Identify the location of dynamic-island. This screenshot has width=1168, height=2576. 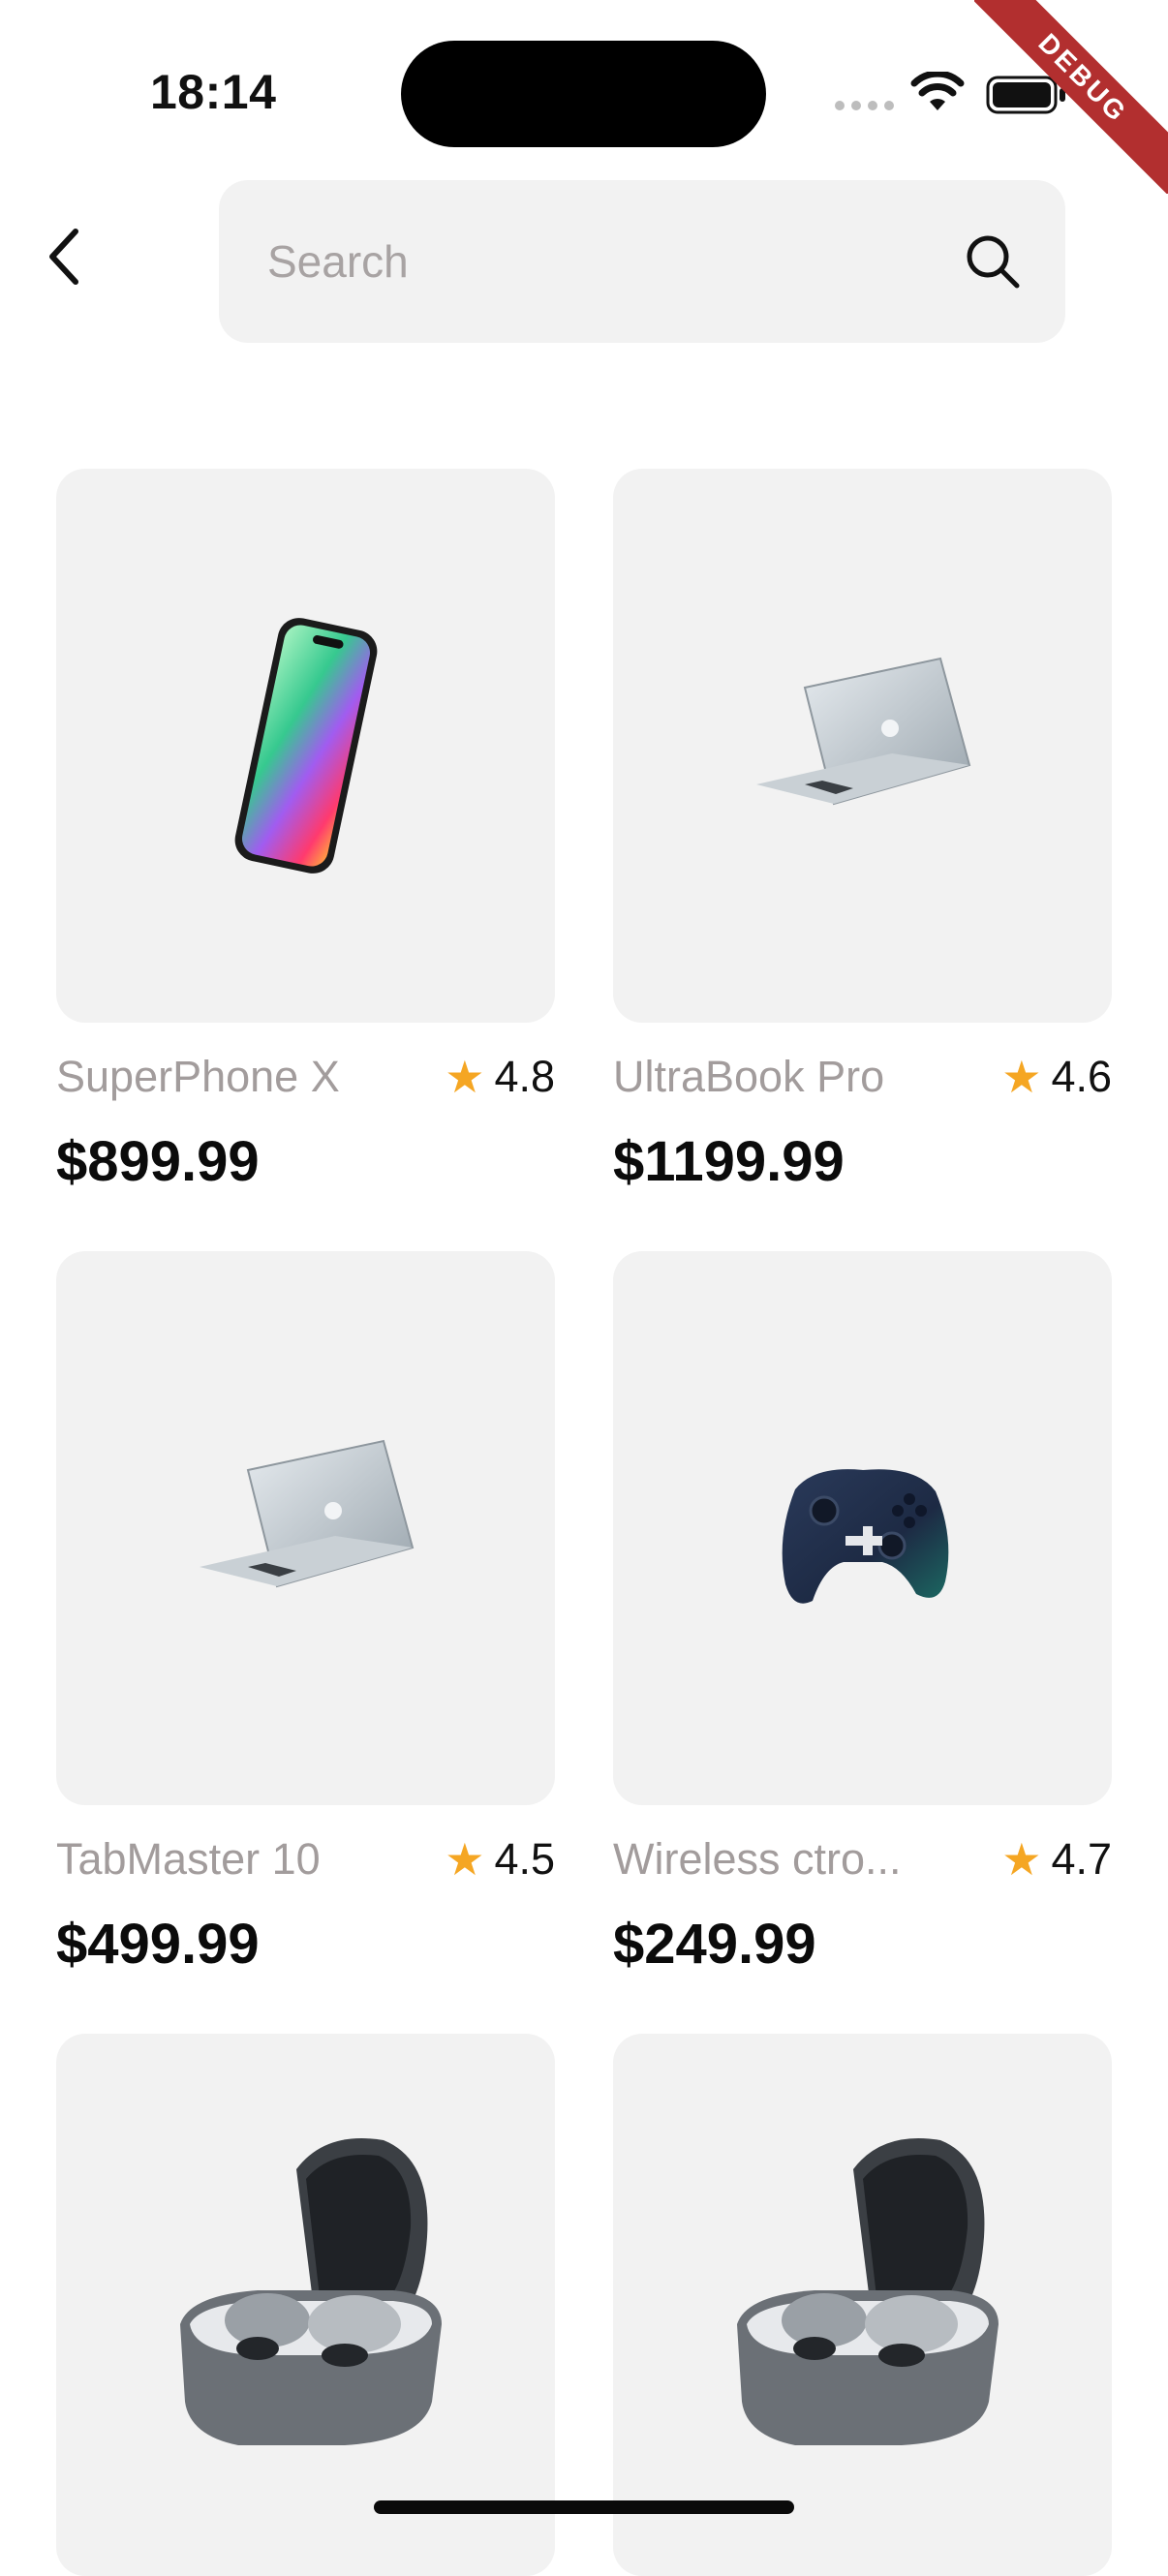
(583, 94).